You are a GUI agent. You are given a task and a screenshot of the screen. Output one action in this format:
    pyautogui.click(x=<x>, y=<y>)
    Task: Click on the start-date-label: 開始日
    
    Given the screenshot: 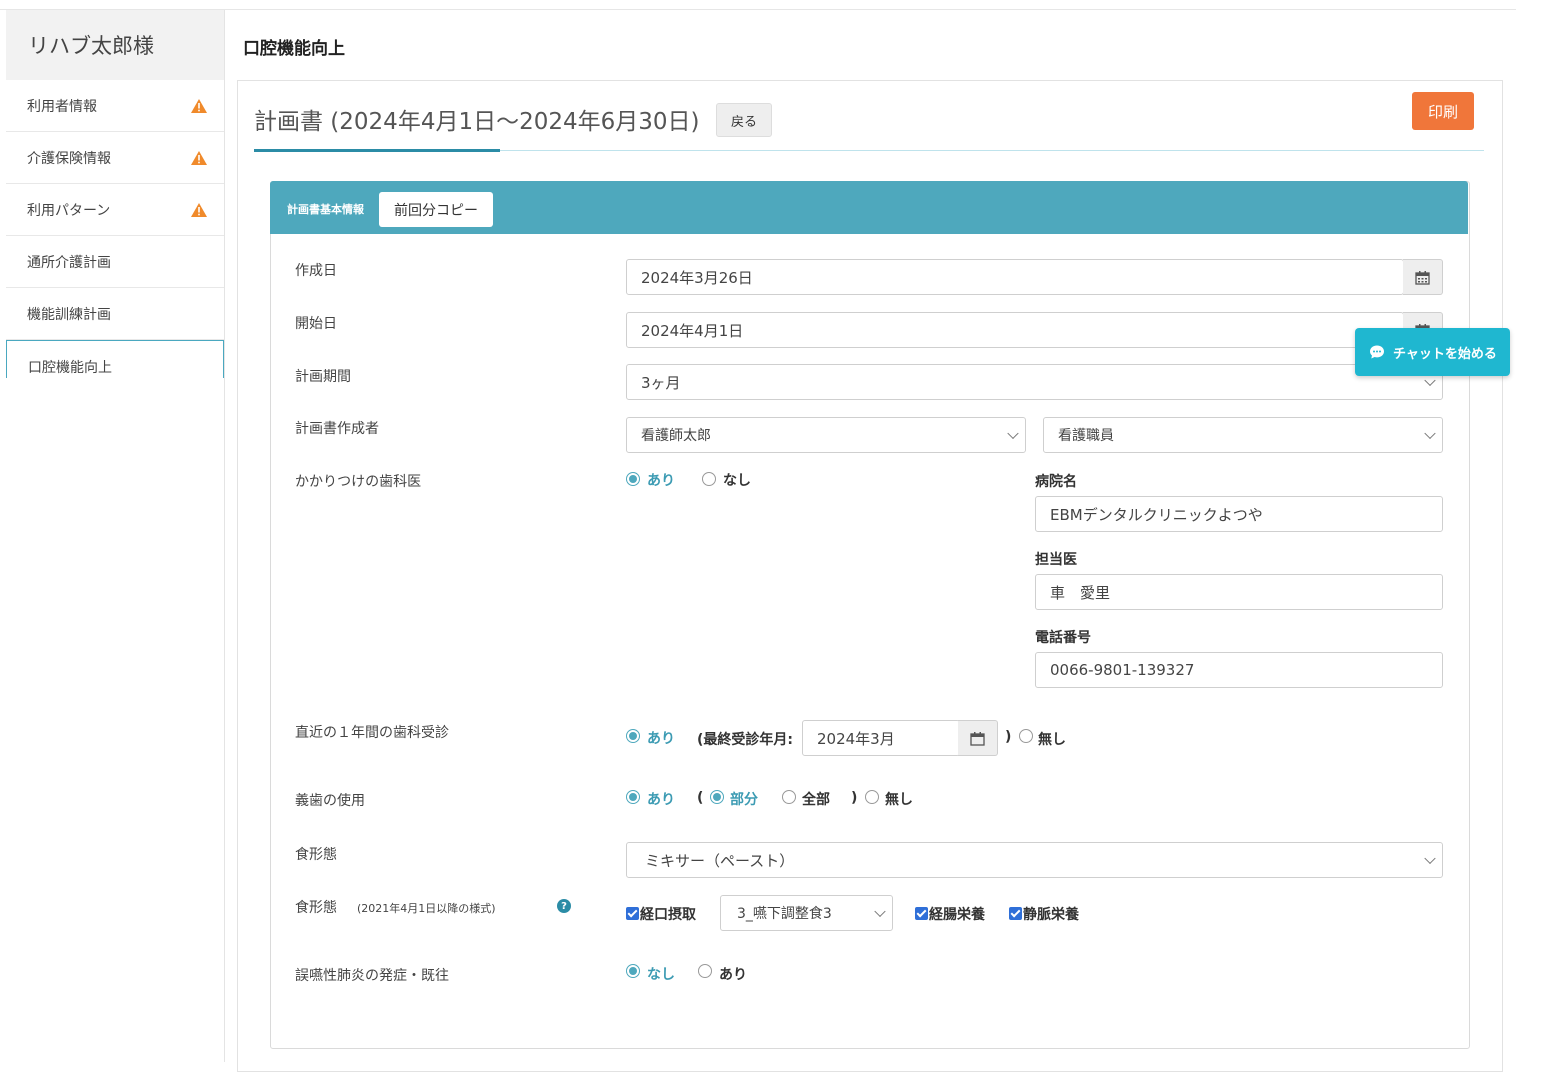 What is the action you would take?
    pyautogui.click(x=316, y=324)
    